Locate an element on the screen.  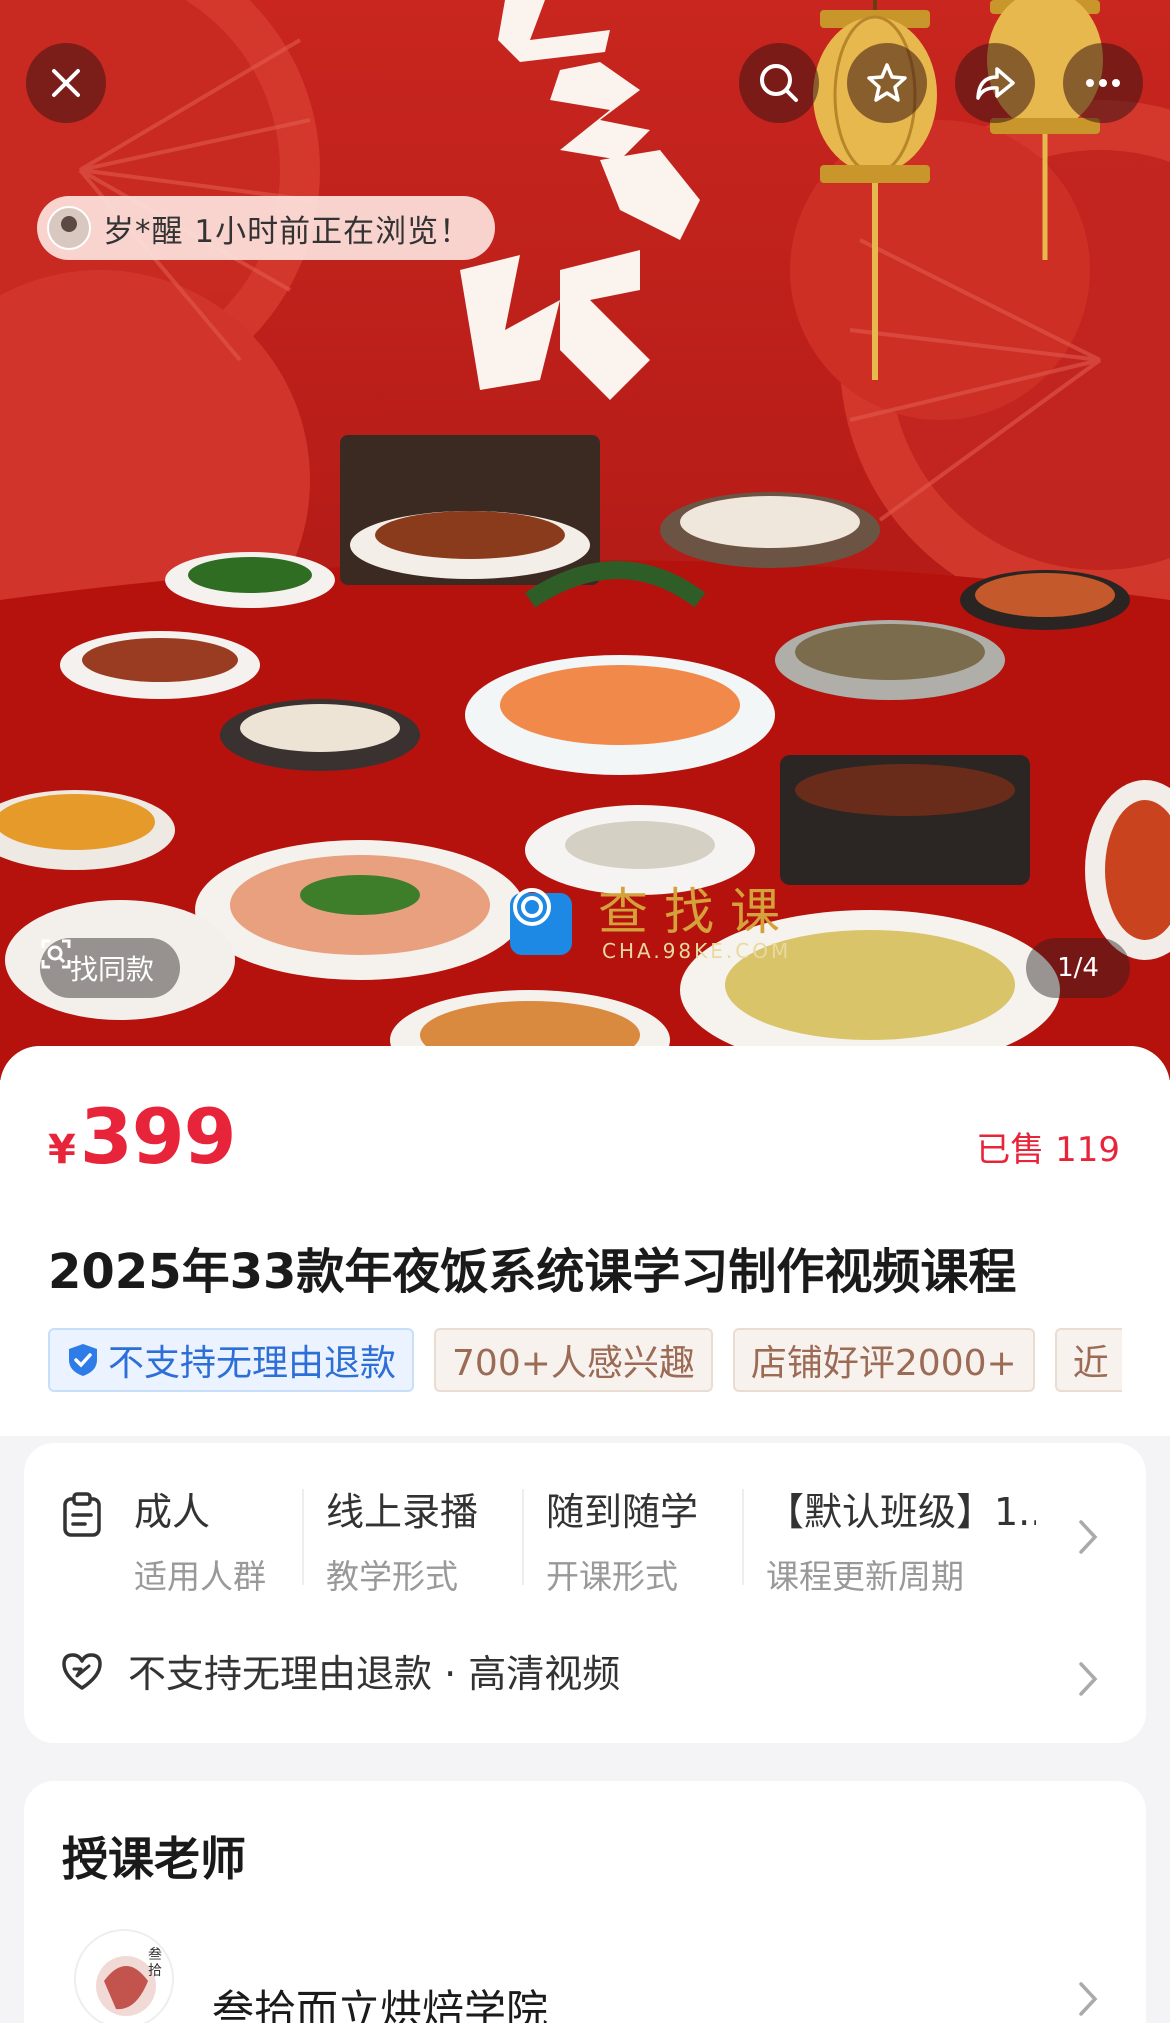
teacher-name: 叁拾而立烘焙学院 is located at coordinates (380, 2000).